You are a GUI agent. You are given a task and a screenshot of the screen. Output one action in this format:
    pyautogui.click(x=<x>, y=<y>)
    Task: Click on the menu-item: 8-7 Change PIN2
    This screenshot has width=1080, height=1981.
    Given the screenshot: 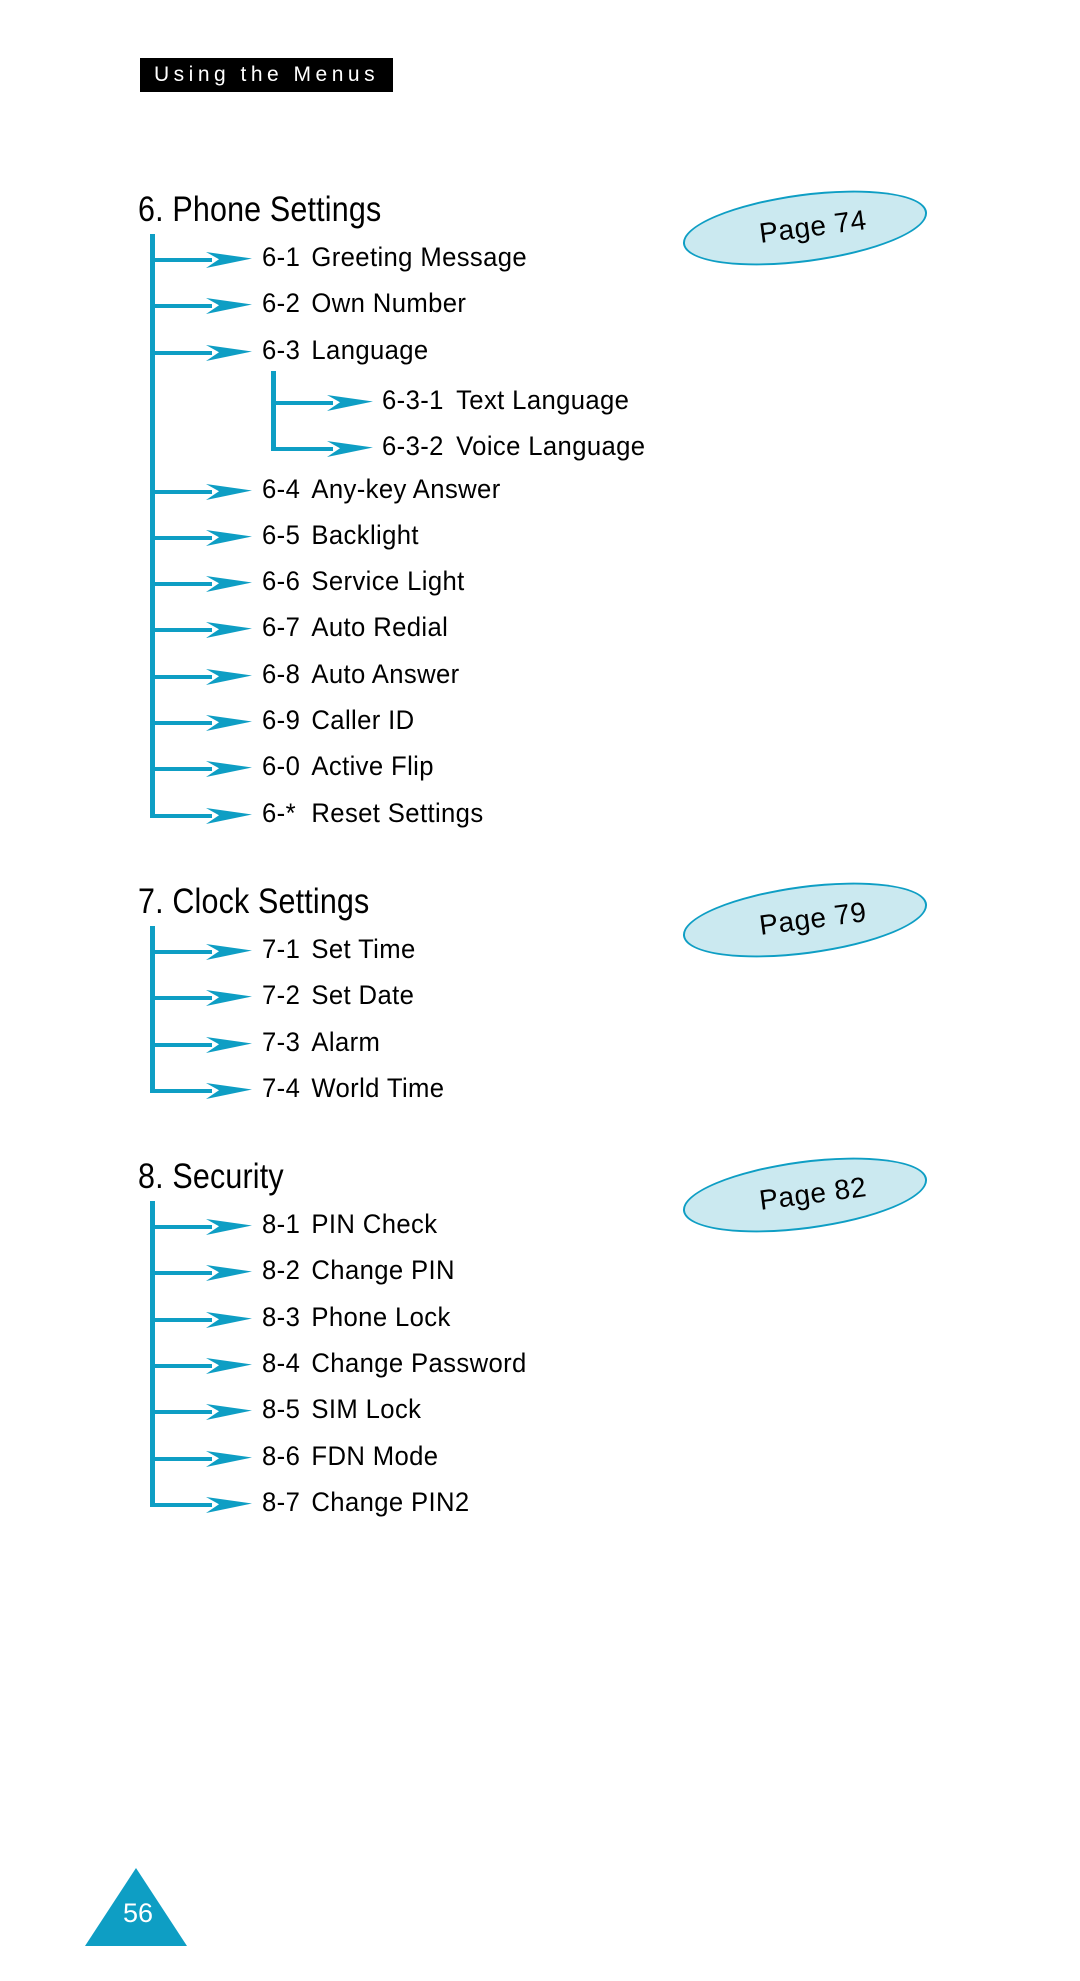 What is the action you would take?
    pyautogui.click(x=366, y=1502)
    